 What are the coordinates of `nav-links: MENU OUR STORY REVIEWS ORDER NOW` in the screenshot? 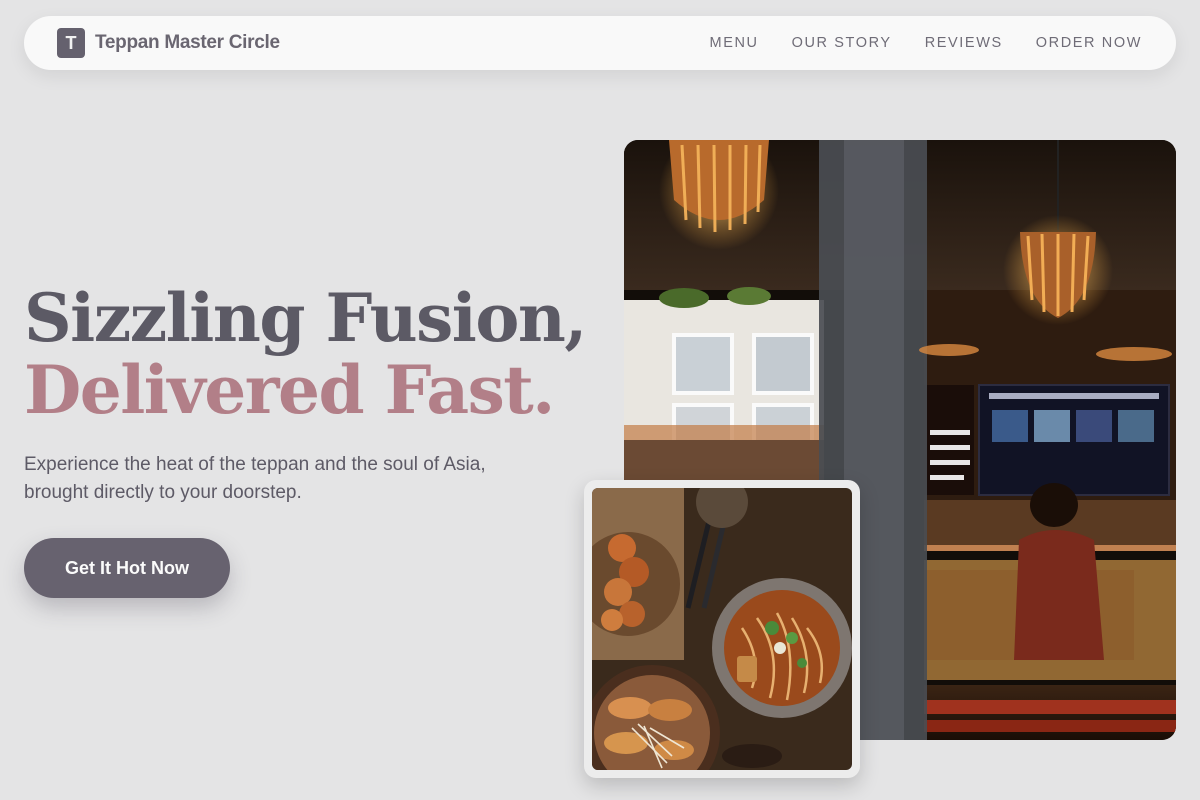 It's located at (926, 43).